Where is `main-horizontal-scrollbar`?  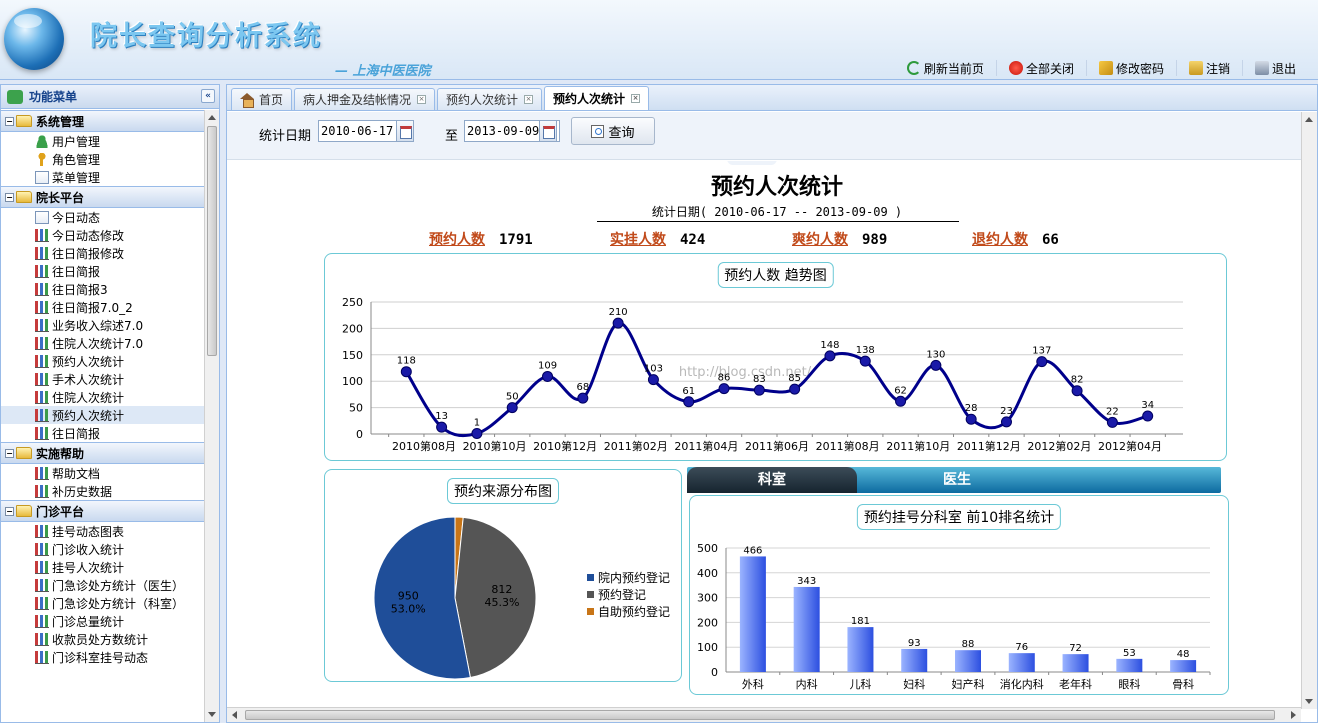 main-horizontal-scrollbar is located at coordinates (764, 714).